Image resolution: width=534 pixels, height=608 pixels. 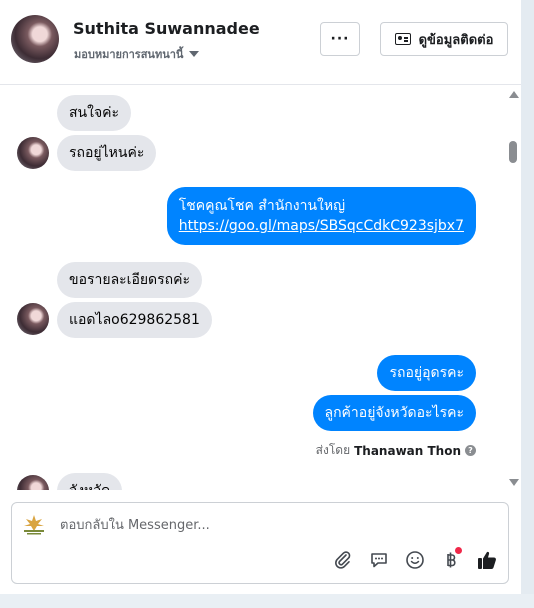 I want to click on sent-by-label: ส่งโดย Thanawan Thon ?, so click(x=396, y=450).